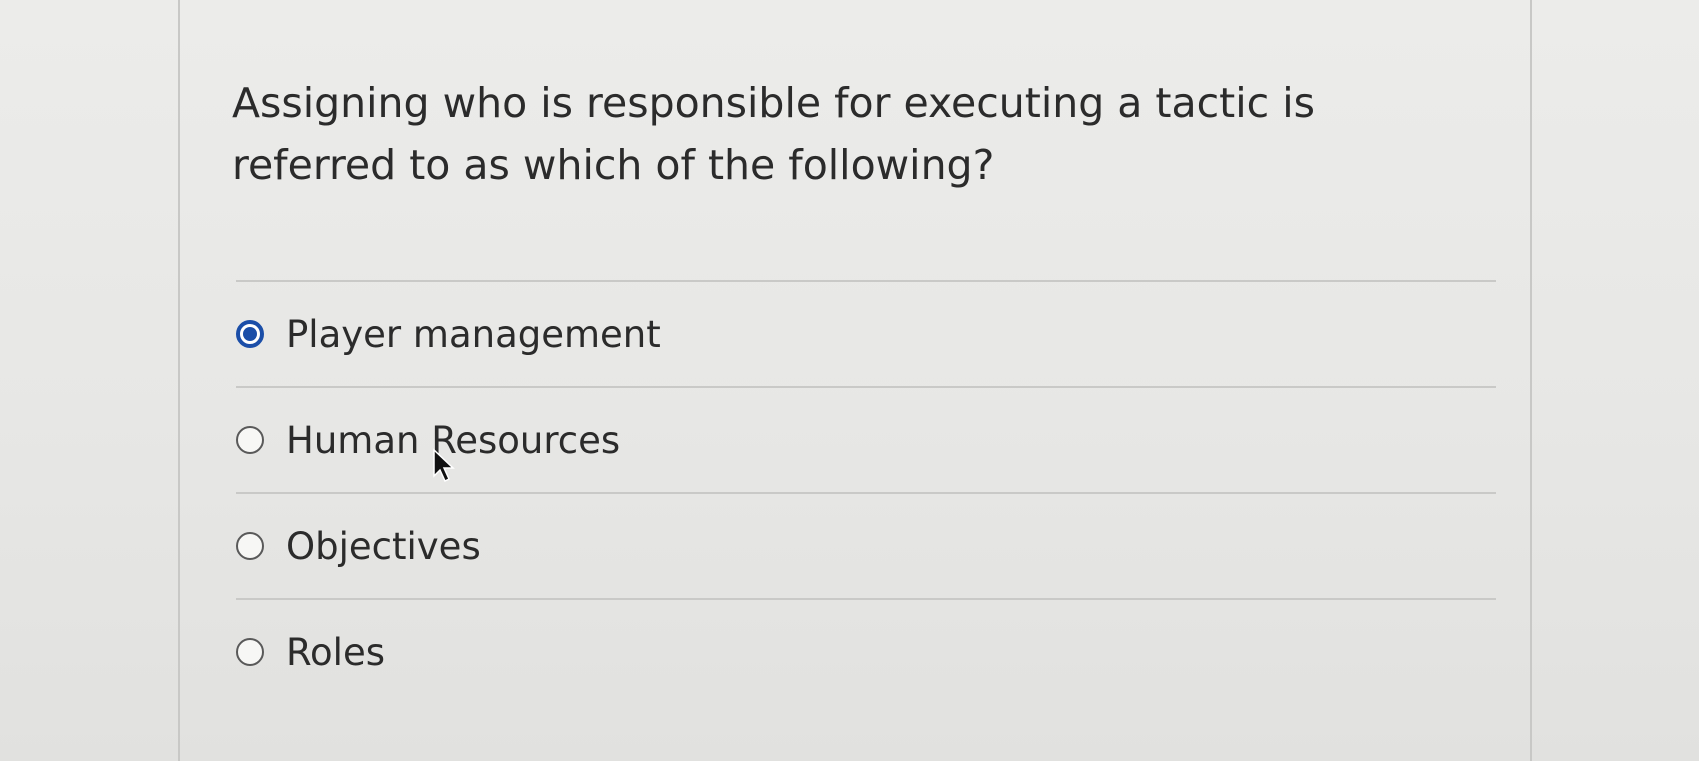 Image resolution: width=1699 pixels, height=761 pixels. I want to click on card-right-border, so click(1531, 380).